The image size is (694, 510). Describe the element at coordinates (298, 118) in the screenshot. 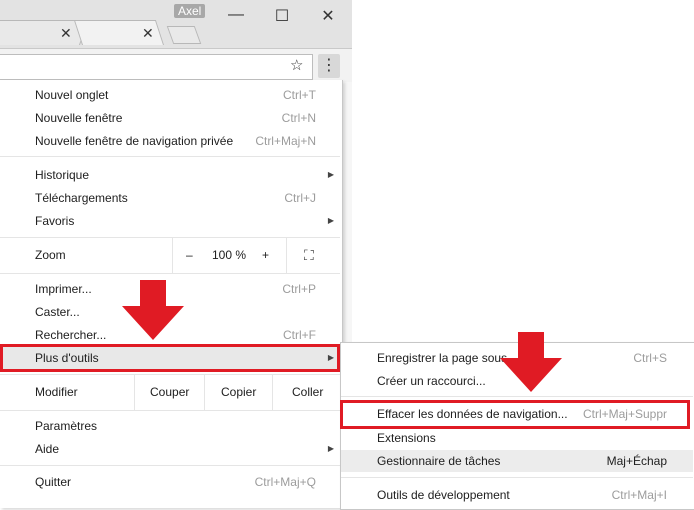

I see `menu-item-shortcut: Ctrl+N` at that location.